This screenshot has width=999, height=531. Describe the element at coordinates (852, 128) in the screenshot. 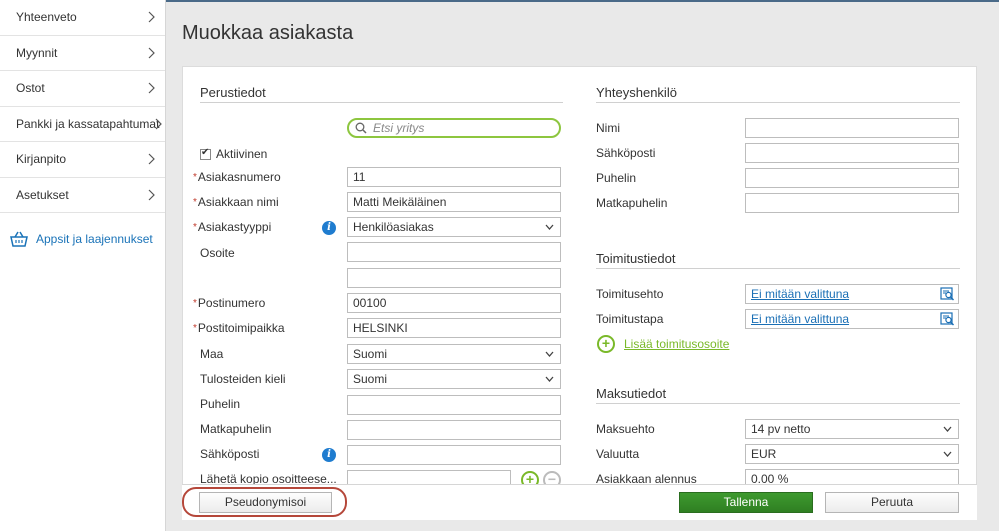

I see `contact-name-field` at that location.